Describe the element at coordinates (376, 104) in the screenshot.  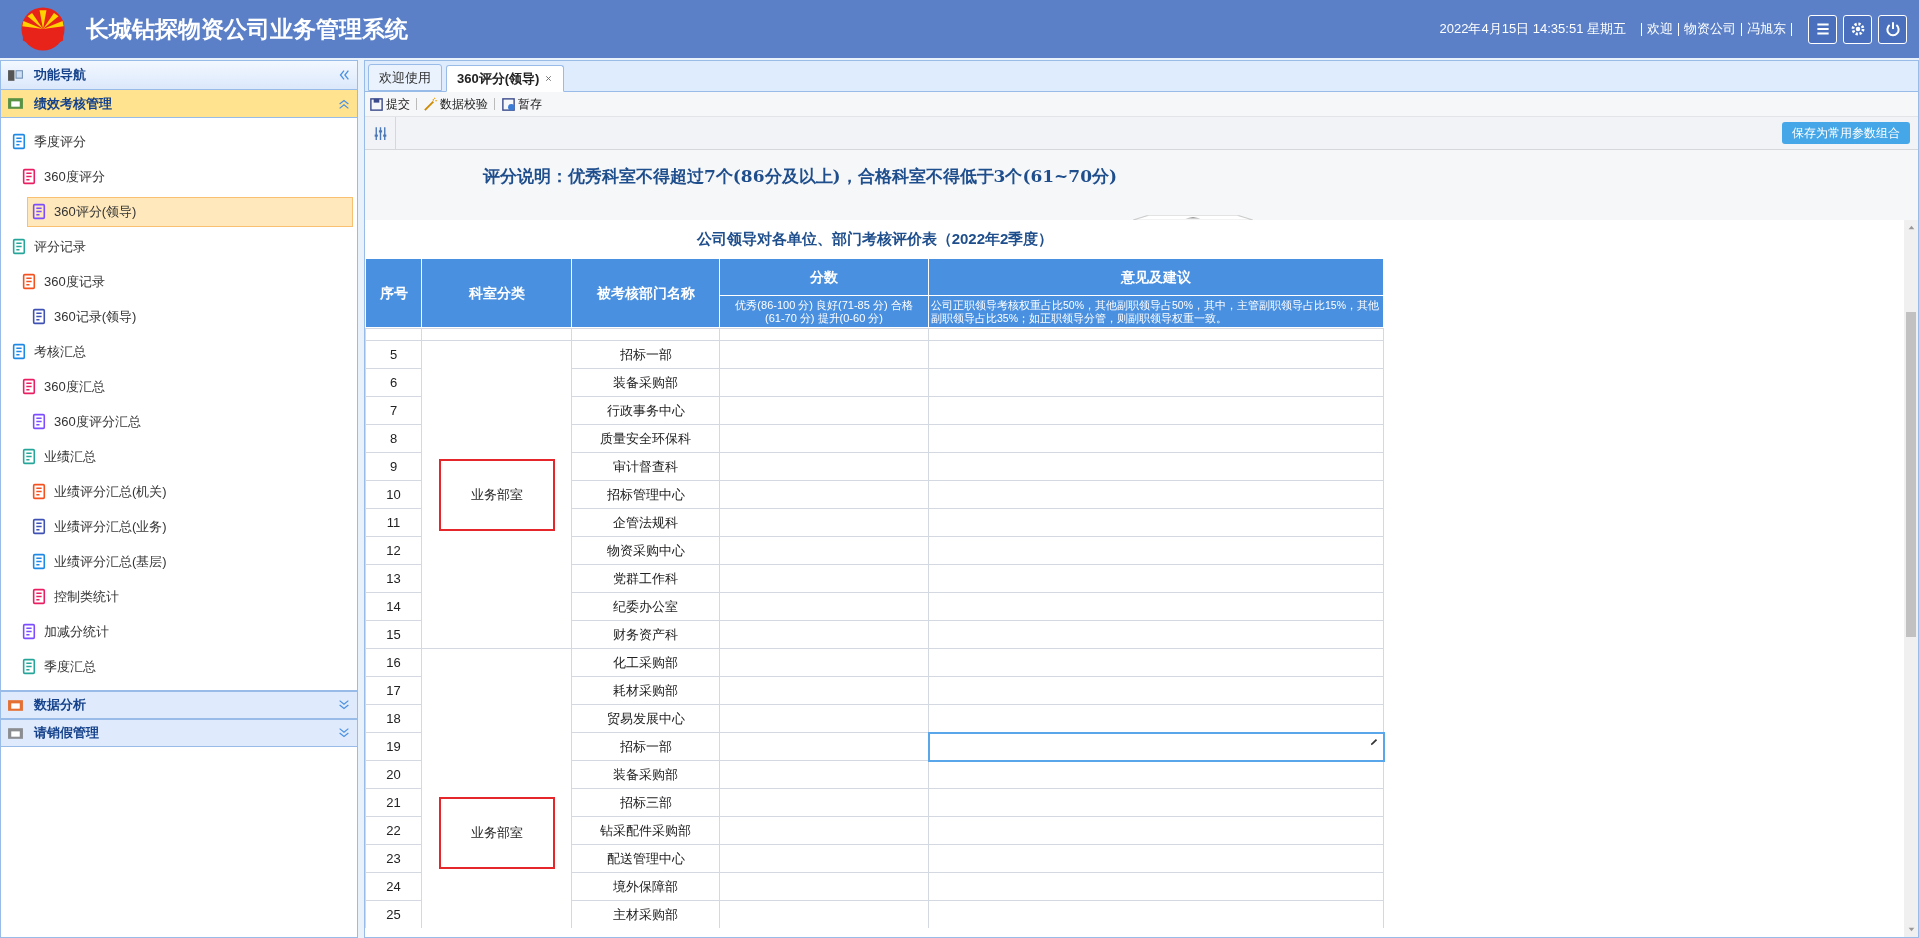
I see `save-icon` at that location.